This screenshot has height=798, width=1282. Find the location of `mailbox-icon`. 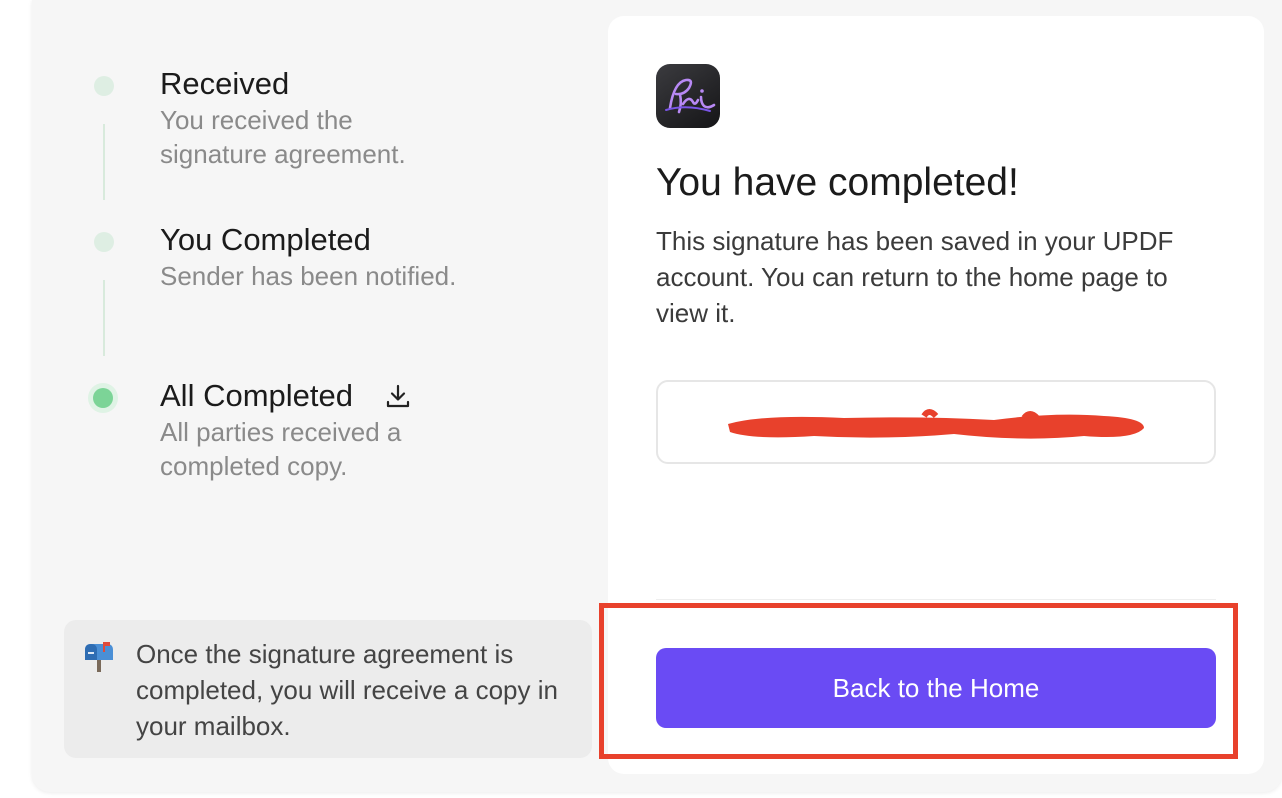

mailbox-icon is located at coordinates (99, 657).